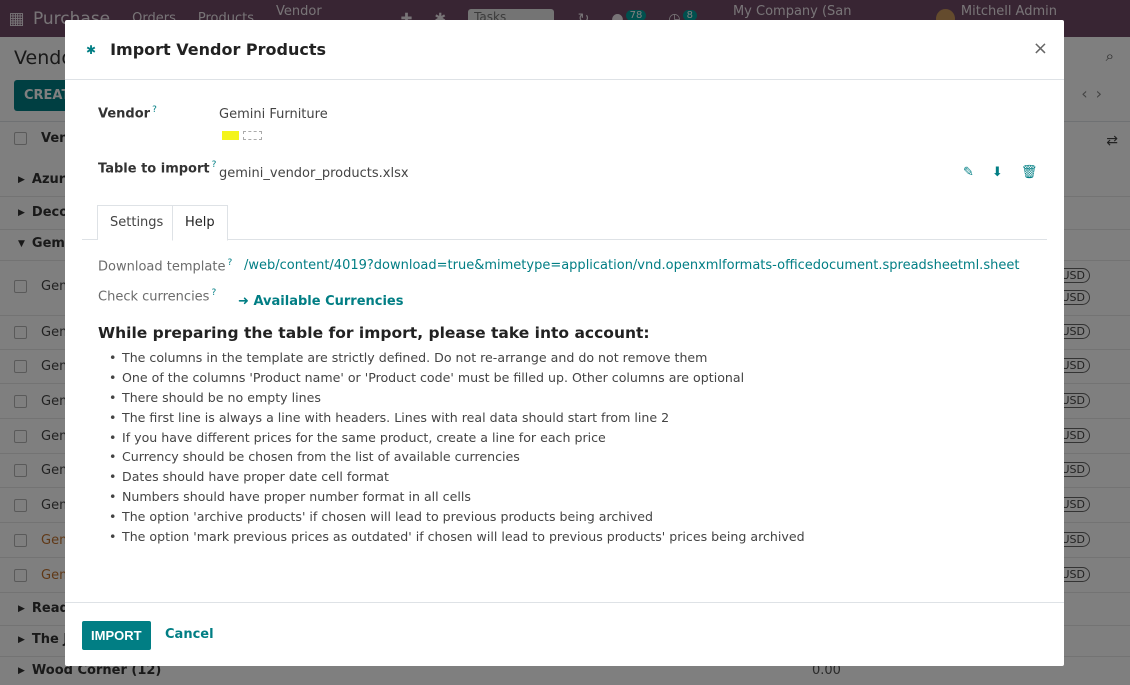 This screenshot has height=685, width=1130. What do you see at coordinates (165, 266) in the screenshot?
I see `download-template-label: Download template?` at bounding box center [165, 266].